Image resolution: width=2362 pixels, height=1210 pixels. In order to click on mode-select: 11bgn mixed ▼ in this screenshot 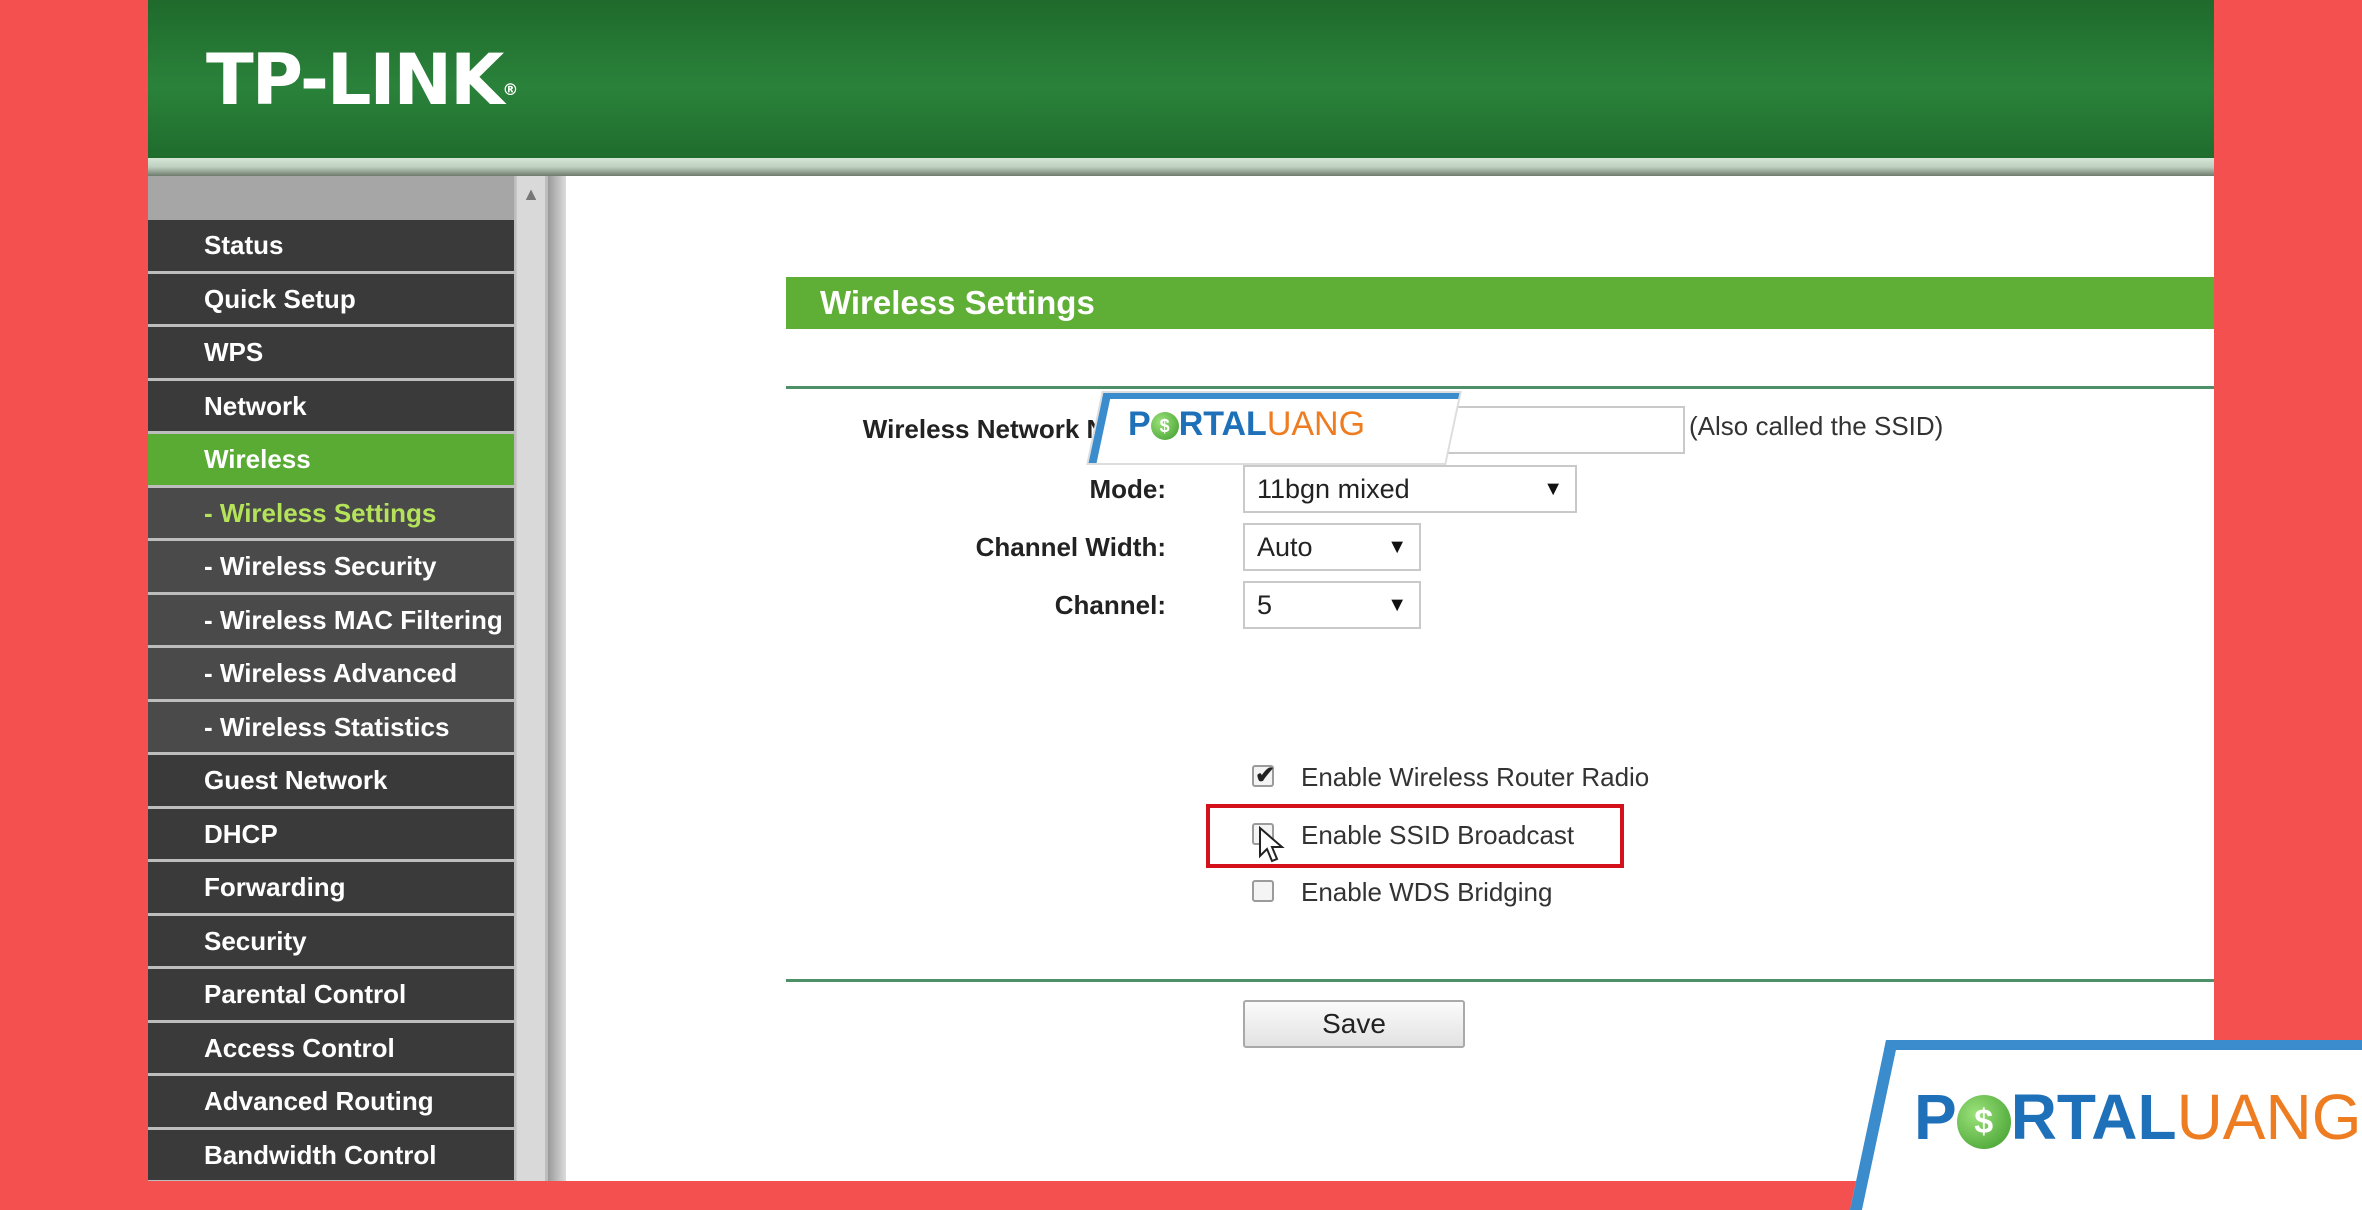, I will do `click(1410, 489)`.